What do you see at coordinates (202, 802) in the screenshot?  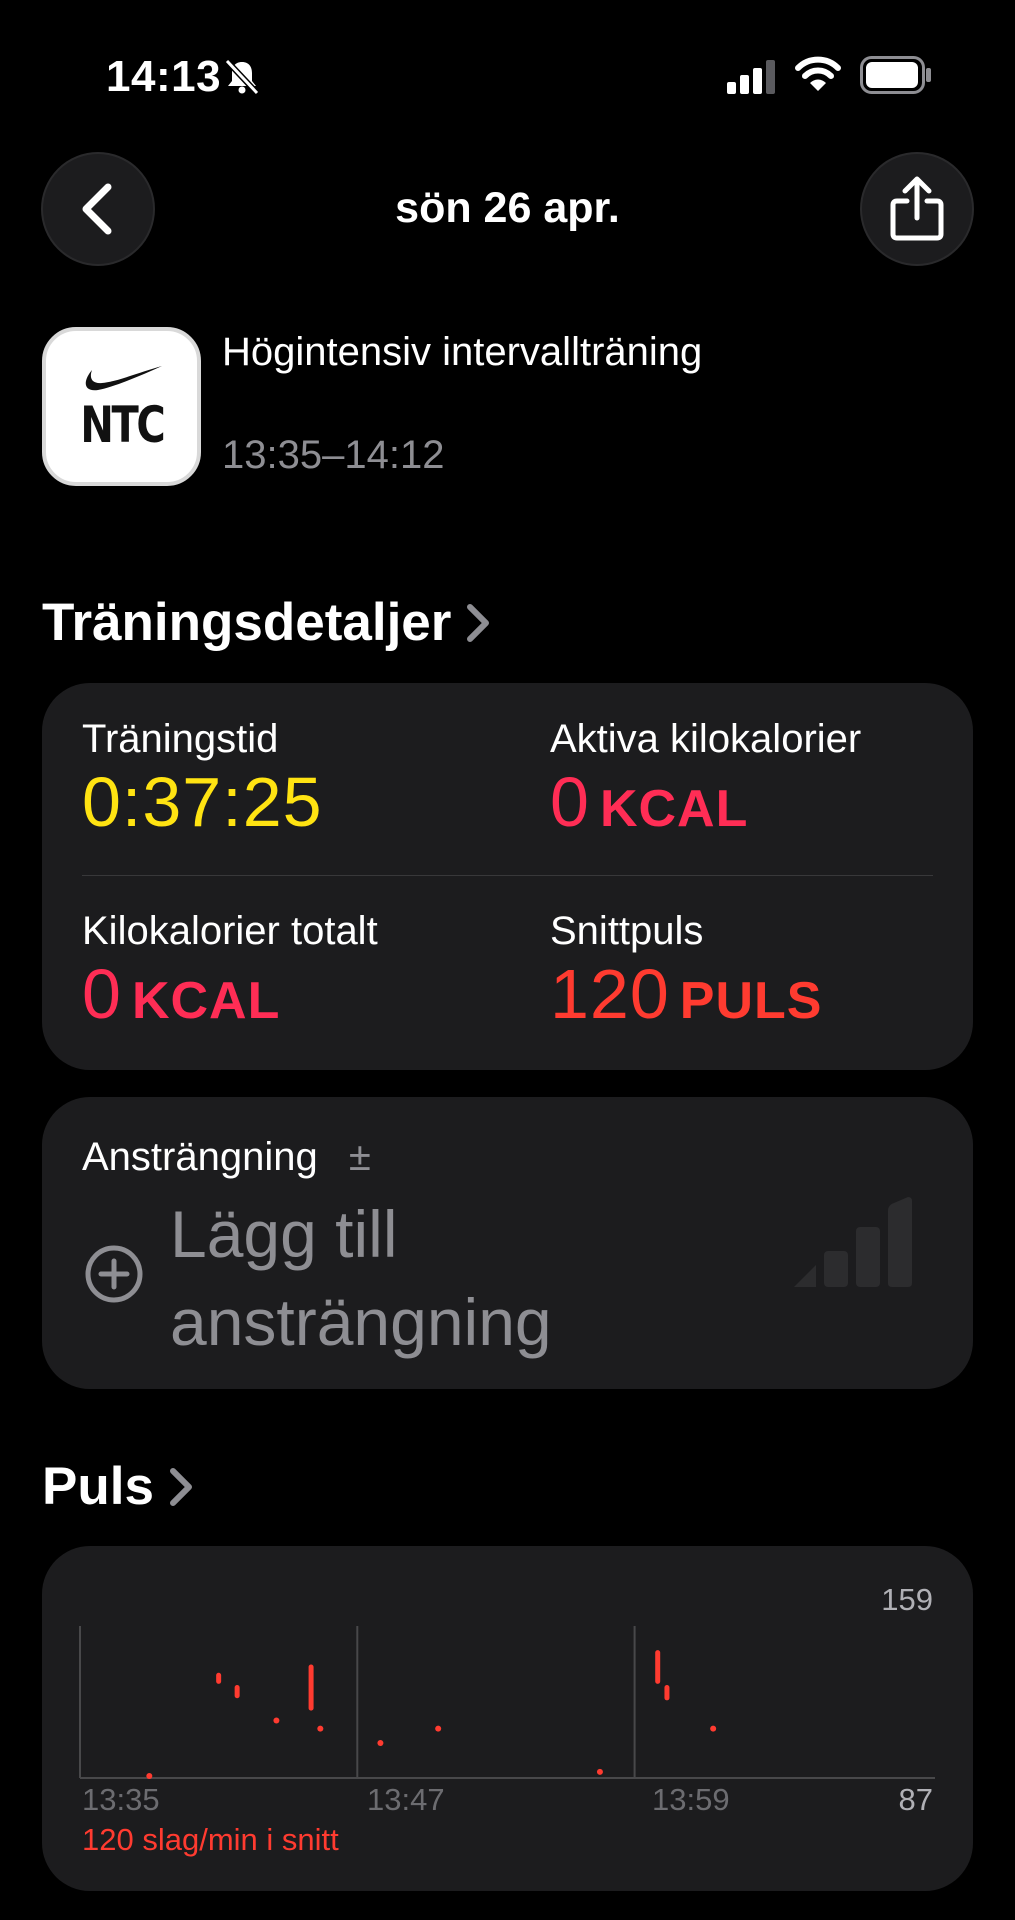 I see `metric-value: 0:37:25` at bounding box center [202, 802].